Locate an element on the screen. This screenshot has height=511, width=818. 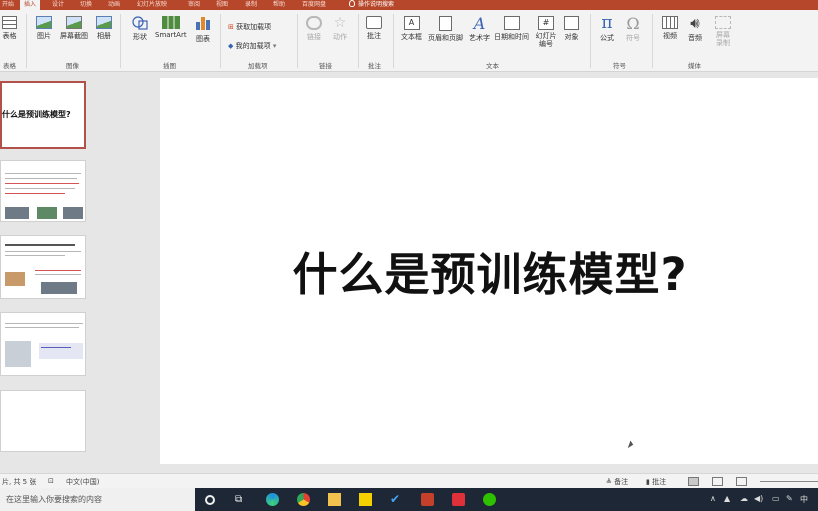
chart-button: 图表 is located at coordinates (203, 30).